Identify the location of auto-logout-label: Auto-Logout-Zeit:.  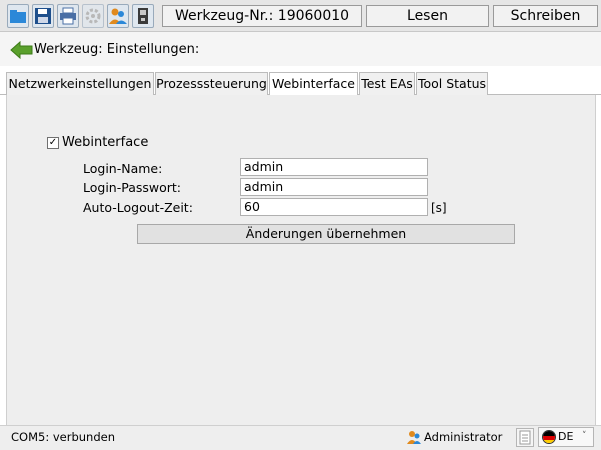
(138, 207).